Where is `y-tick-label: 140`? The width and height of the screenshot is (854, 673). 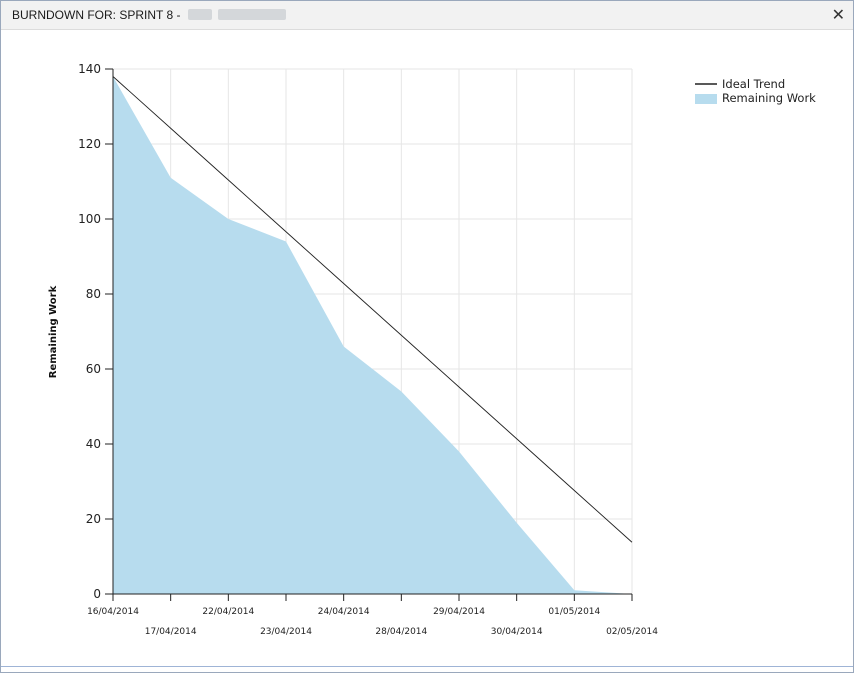 y-tick-label: 140 is located at coordinates (89, 69).